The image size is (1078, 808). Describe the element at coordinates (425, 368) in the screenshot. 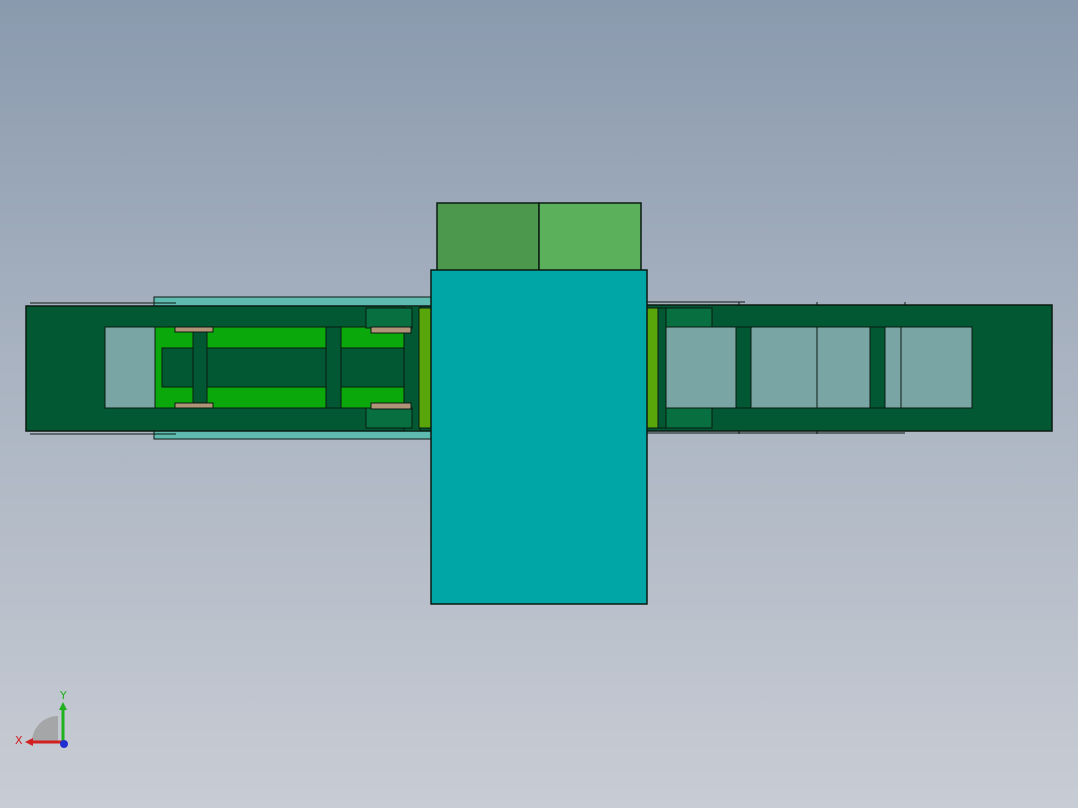

I see `left-arm-connector` at that location.